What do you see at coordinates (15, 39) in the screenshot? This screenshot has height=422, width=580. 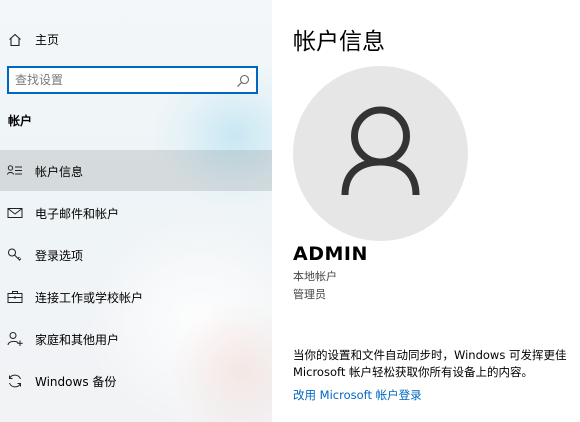 I see `home-icon` at bounding box center [15, 39].